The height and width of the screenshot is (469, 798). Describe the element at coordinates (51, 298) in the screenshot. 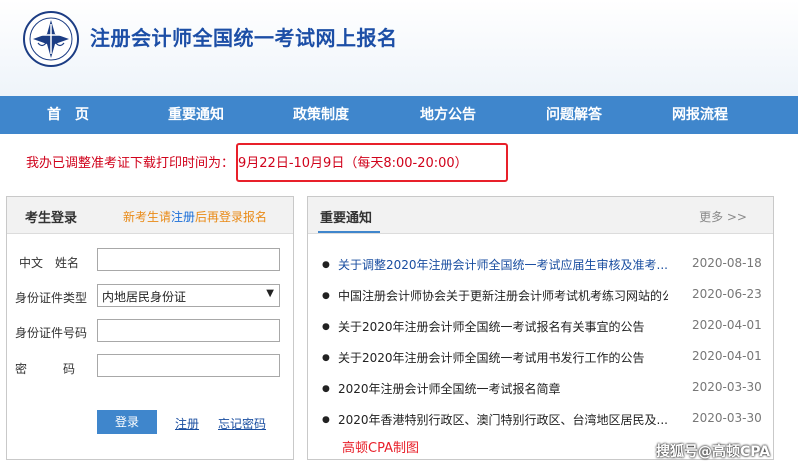

I see `id-type-label: 身份证件类型` at that location.